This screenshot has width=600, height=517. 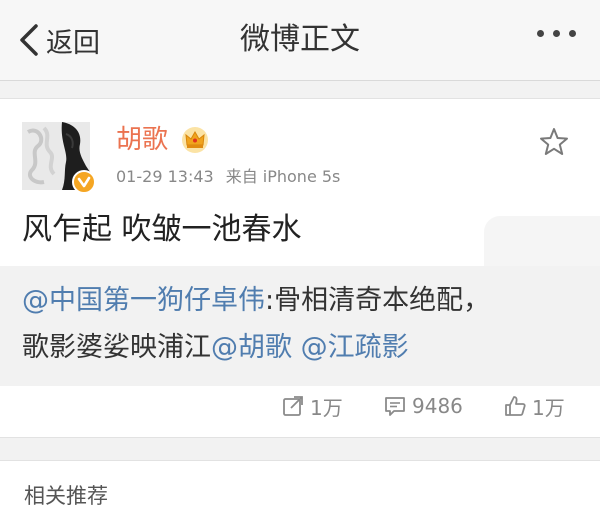 What do you see at coordinates (326, 407) in the screenshot?
I see `repost-count: 1万` at bounding box center [326, 407].